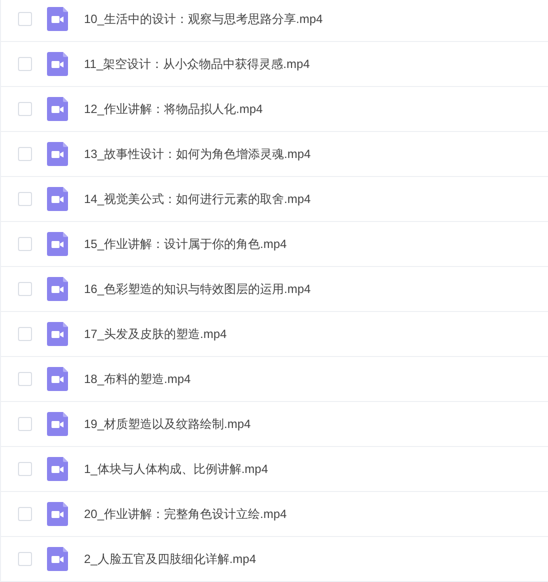 This screenshot has height=582, width=548. I want to click on file-name: 16_色彩塑造的知识与特效图层的运用.mp4, so click(197, 289).